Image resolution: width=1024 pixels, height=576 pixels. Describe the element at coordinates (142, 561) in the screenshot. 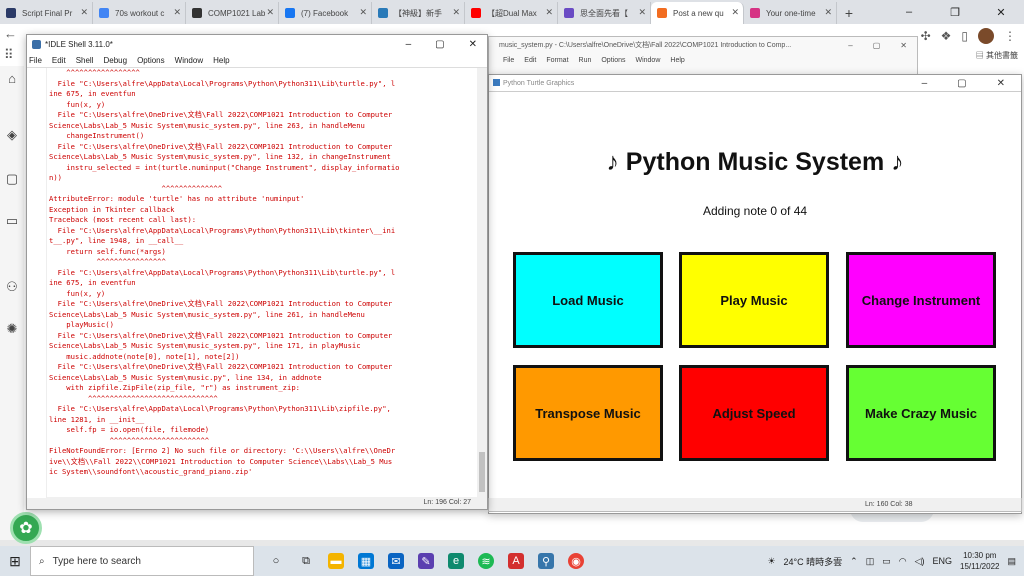

I see `taskbar-search-box: ⌕ Type here to search` at that location.